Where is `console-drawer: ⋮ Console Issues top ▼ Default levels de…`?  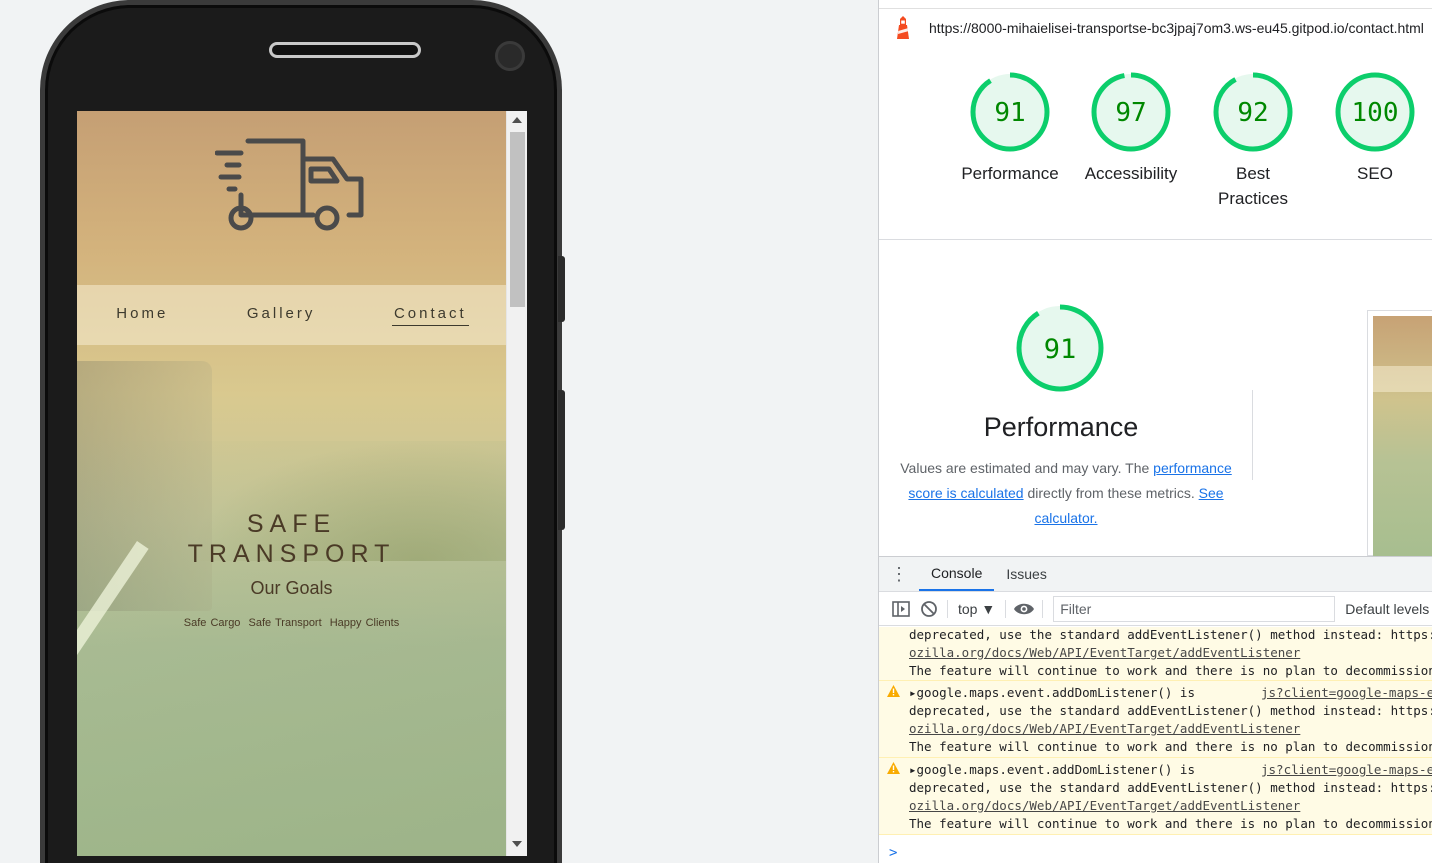 console-drawer: ⋮ Console Issues top ▼ Default levels de… is located at coordinates (1155, 709).